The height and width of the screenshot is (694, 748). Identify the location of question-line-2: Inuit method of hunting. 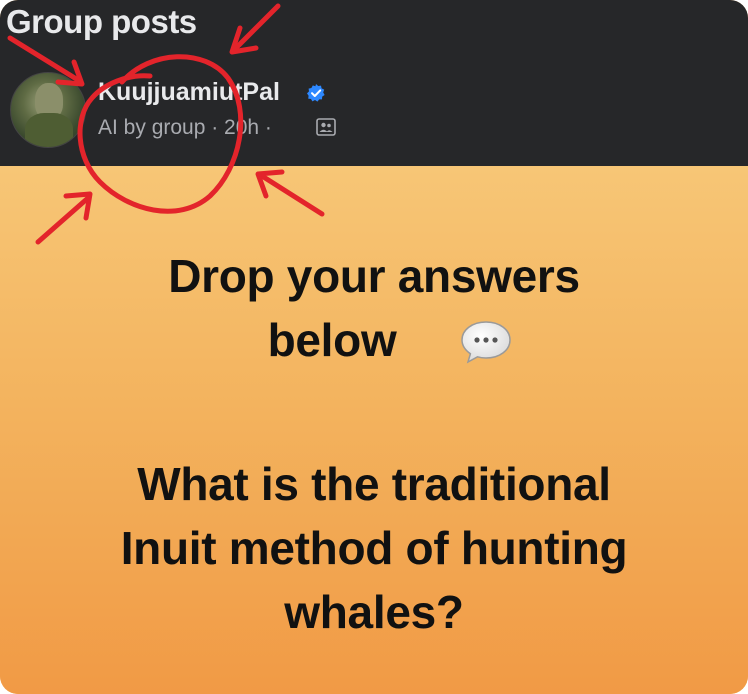
(374, 548).